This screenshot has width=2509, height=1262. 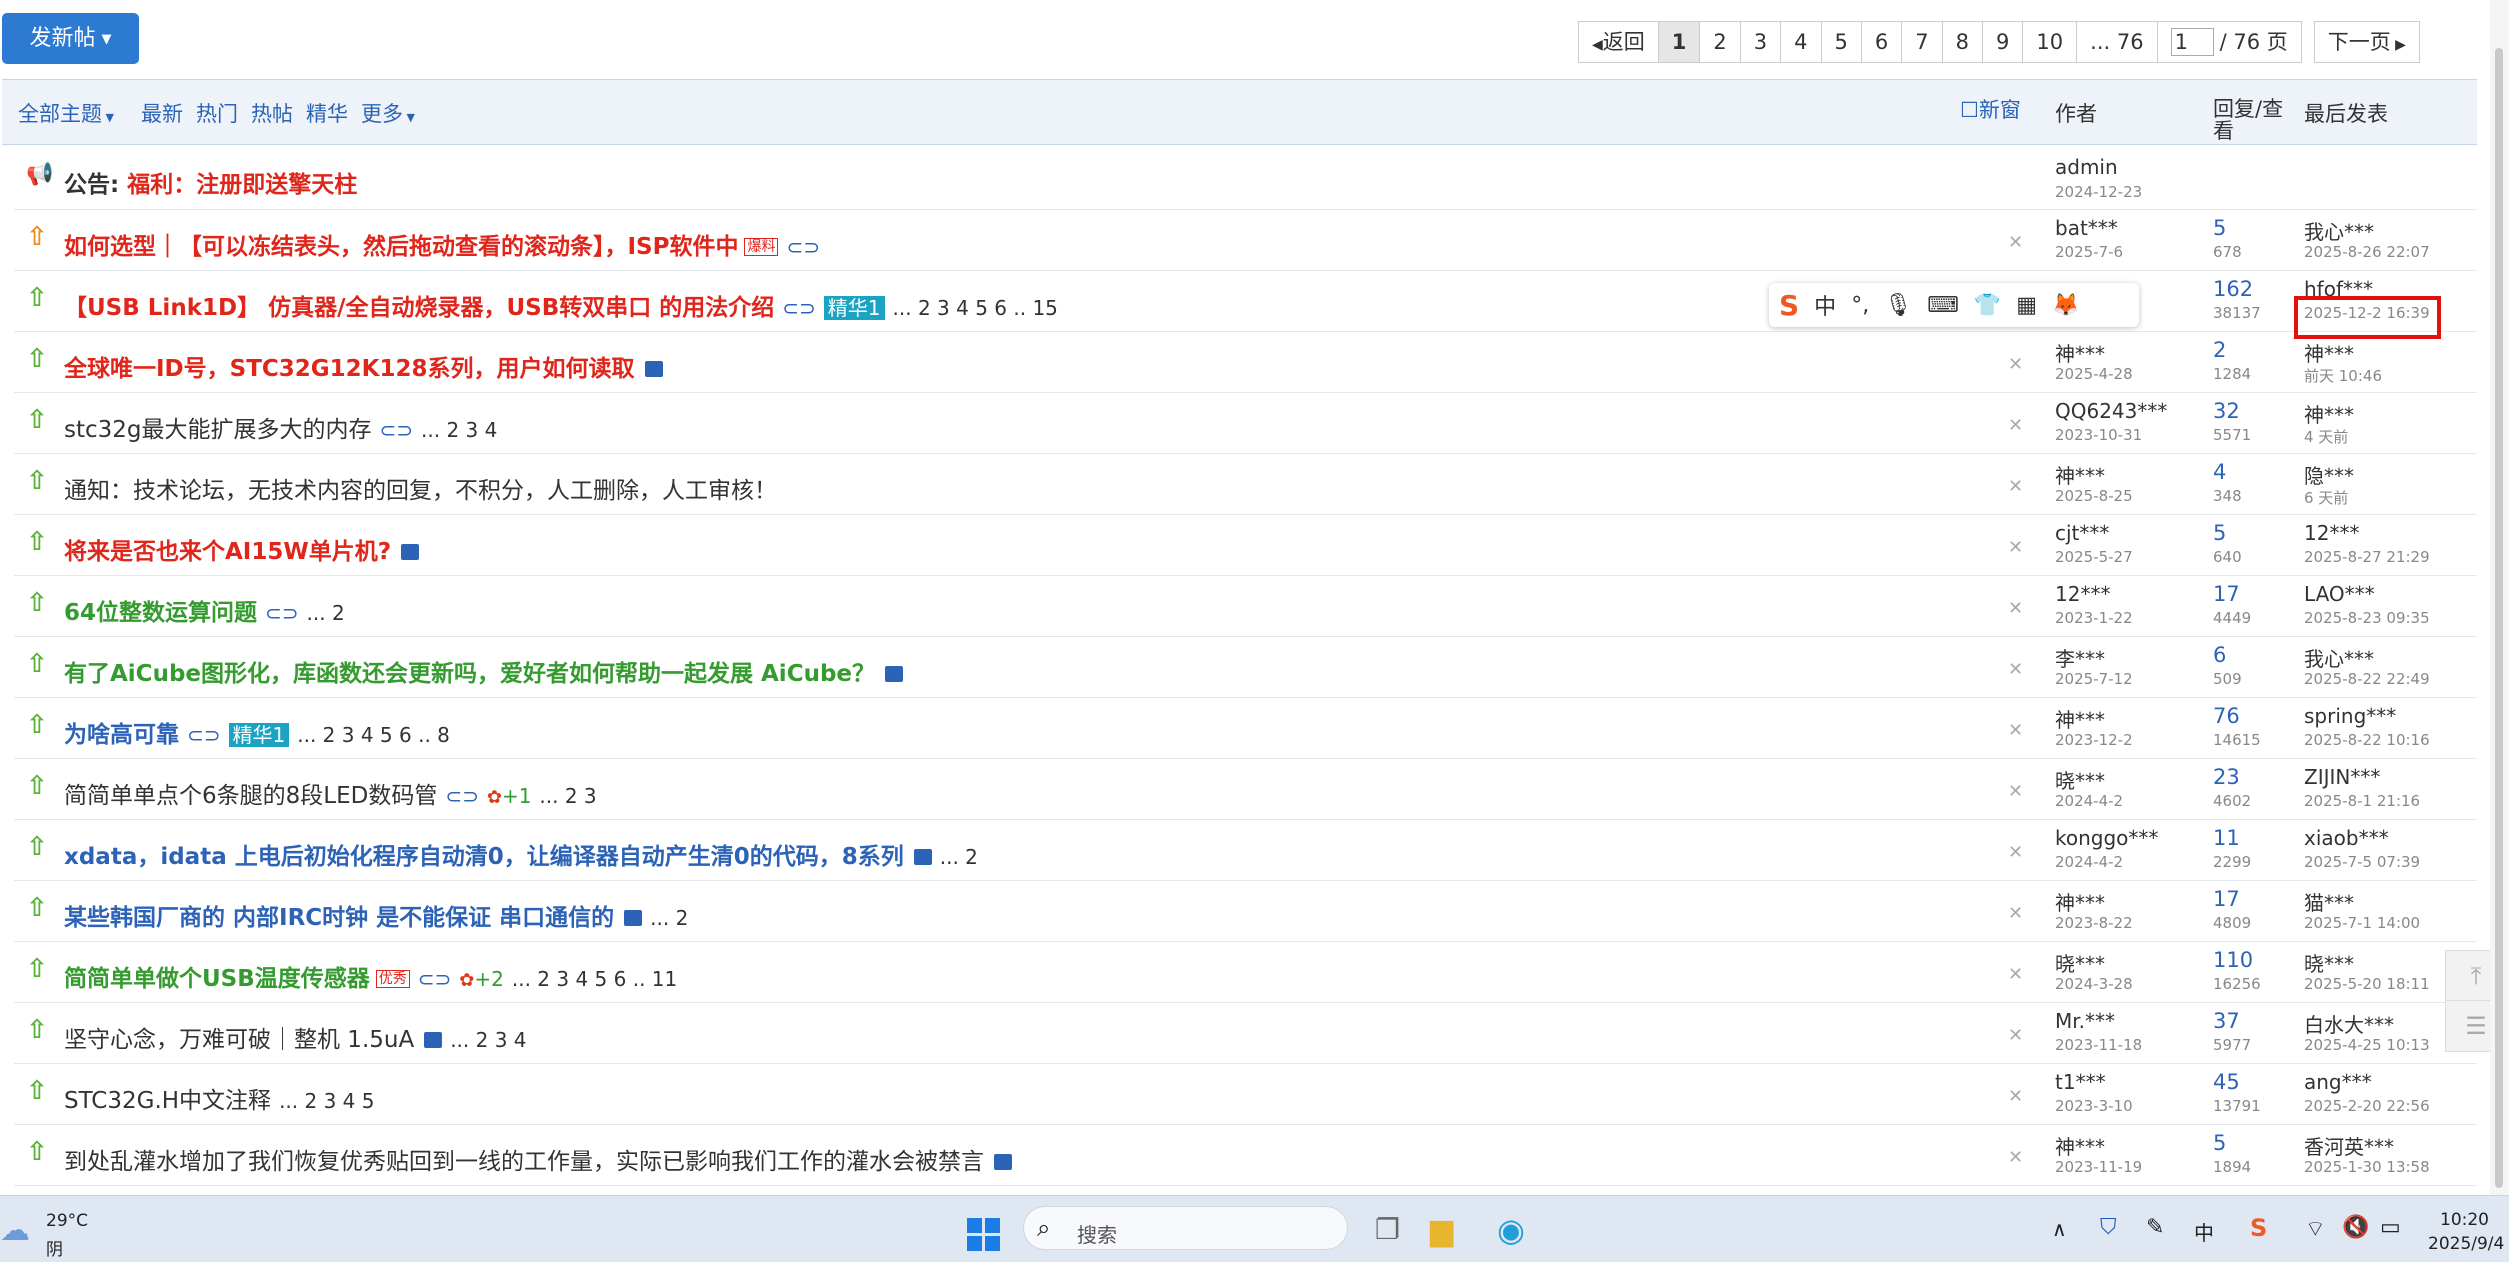 What do you see at coordinates (272, 113) in the screenshot?
I see `filter-hot-posts: 热帖` at bounding box center [272, 113].